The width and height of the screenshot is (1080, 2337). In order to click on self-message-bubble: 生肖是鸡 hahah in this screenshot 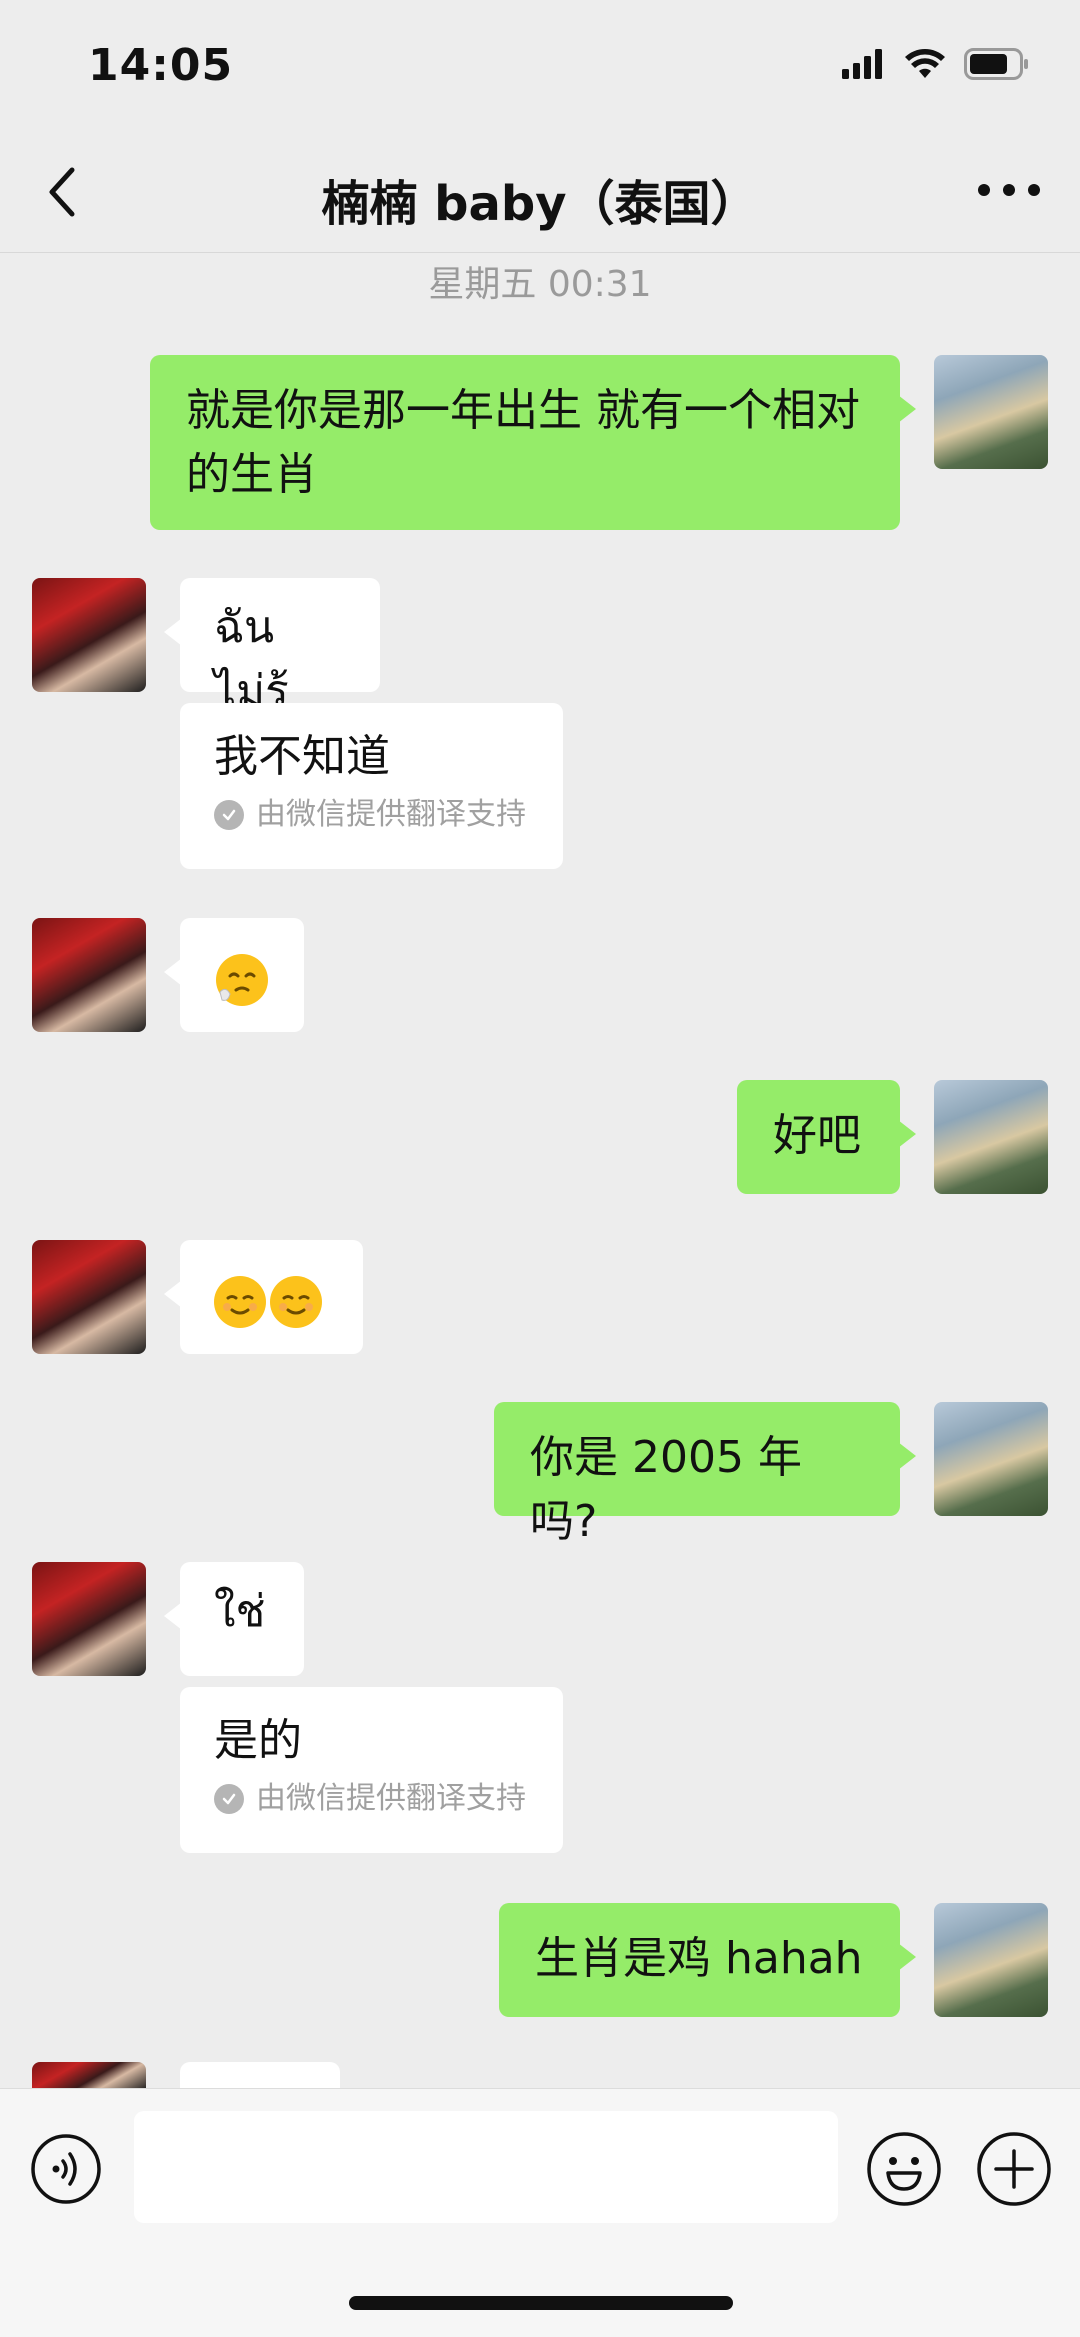, I will do `click(707, 1960)`.